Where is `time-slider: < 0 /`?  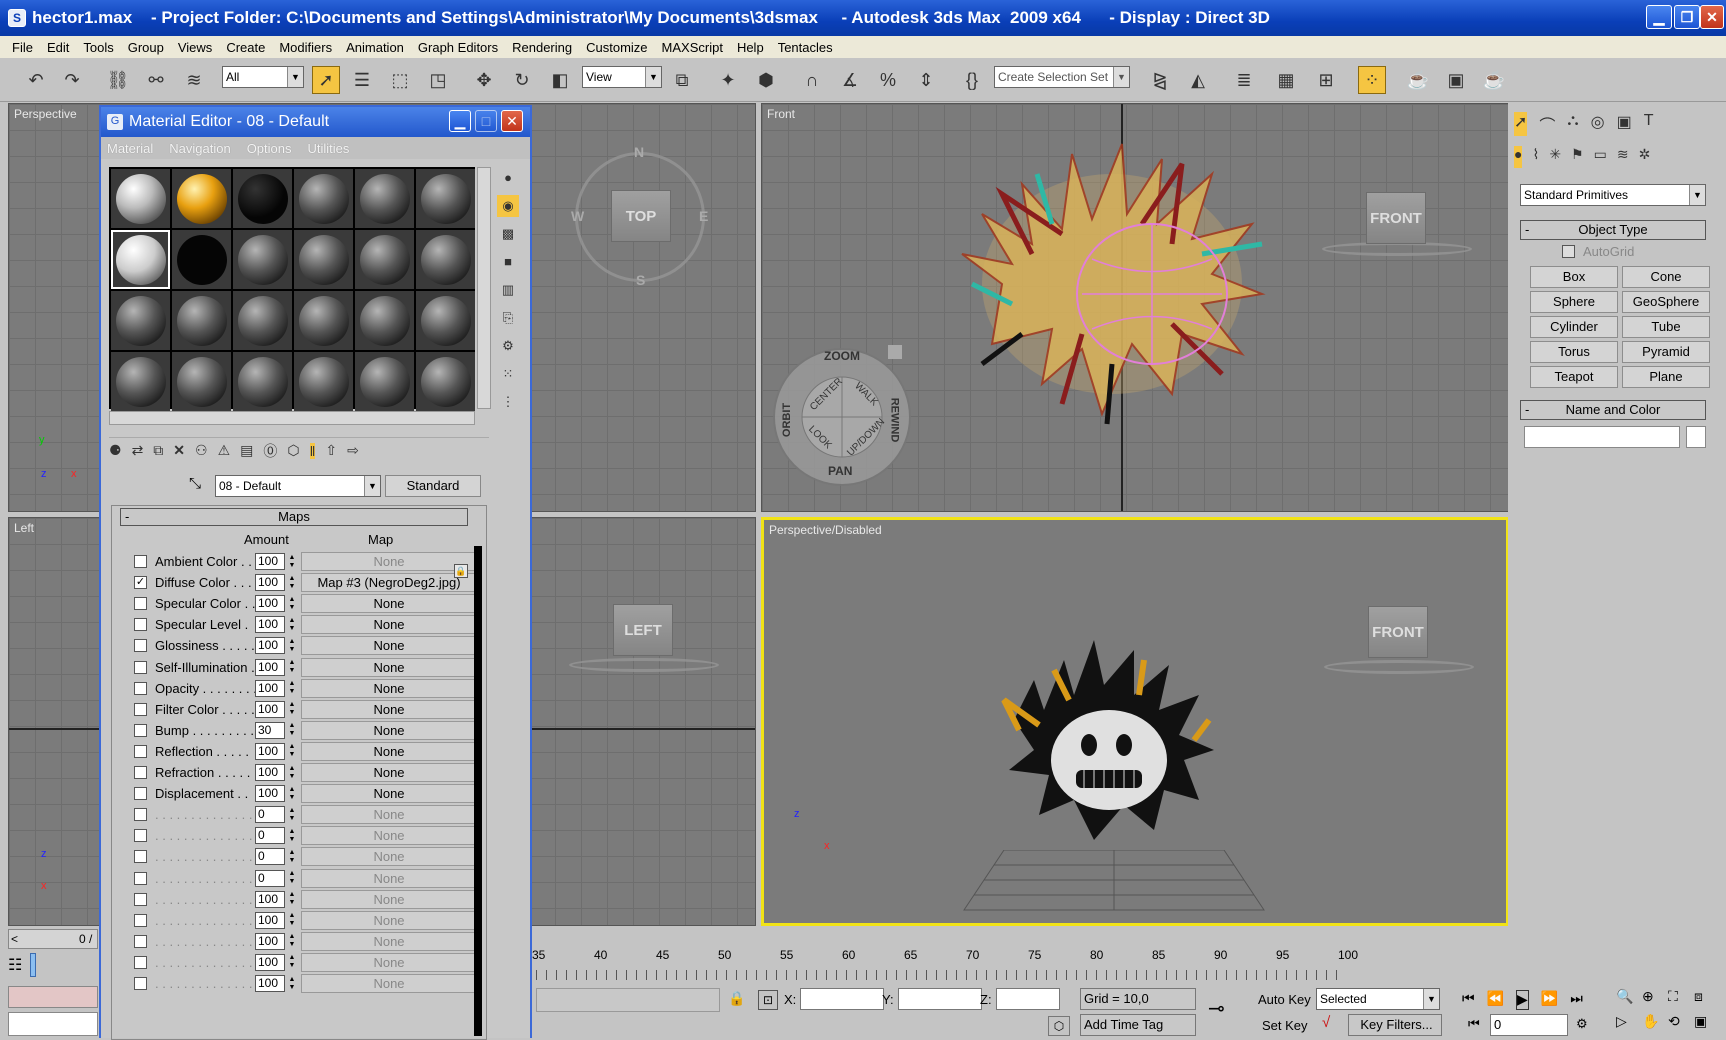
time-slider: < 0 / is located at coordinates (53, 939).